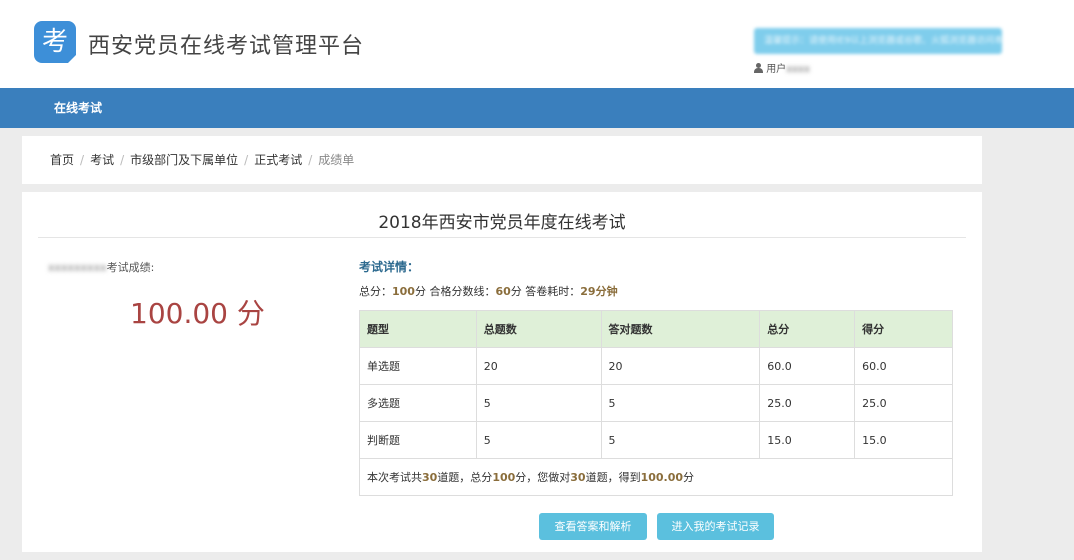 This screenshot has height=560, width=1074. I want to click on details-heading: 考试详情：, so click(389, 267).